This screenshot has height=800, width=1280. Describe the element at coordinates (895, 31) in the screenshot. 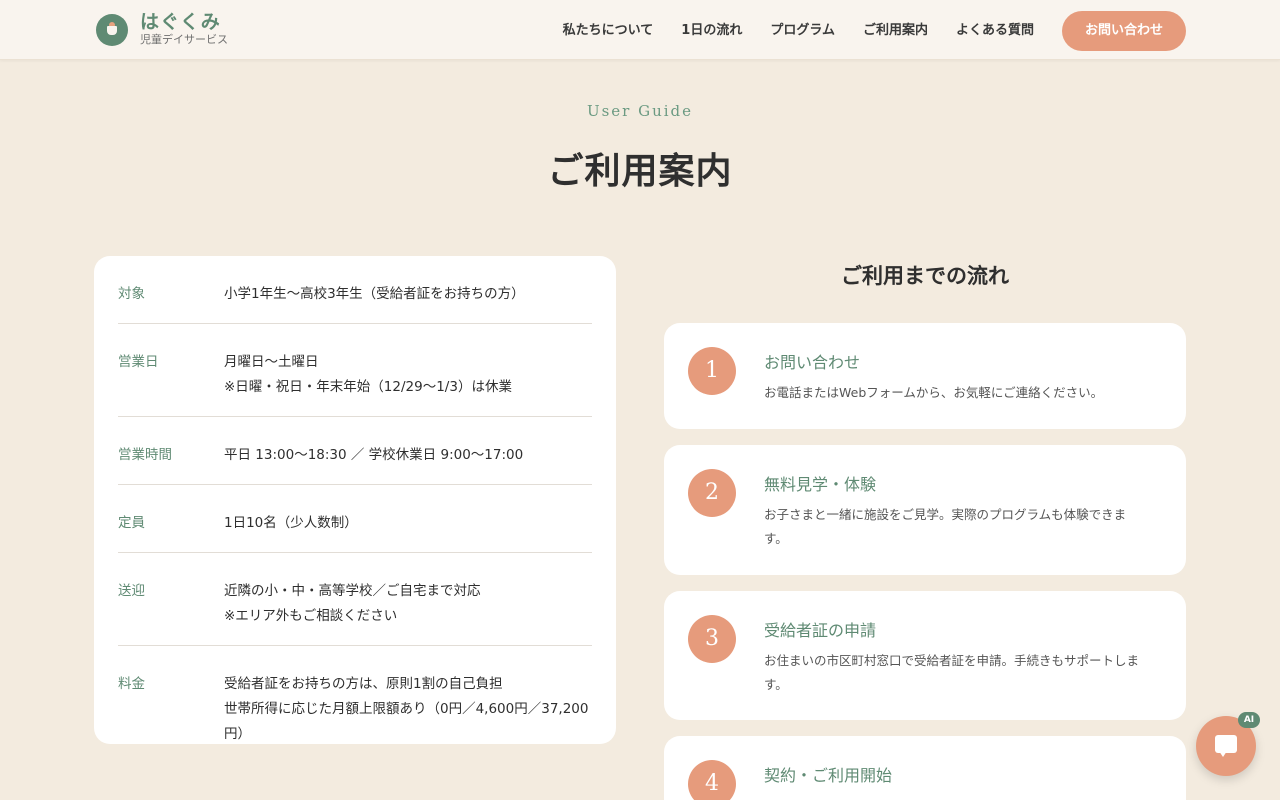

I see `nav-user-guide: ご利用案内` at that location.